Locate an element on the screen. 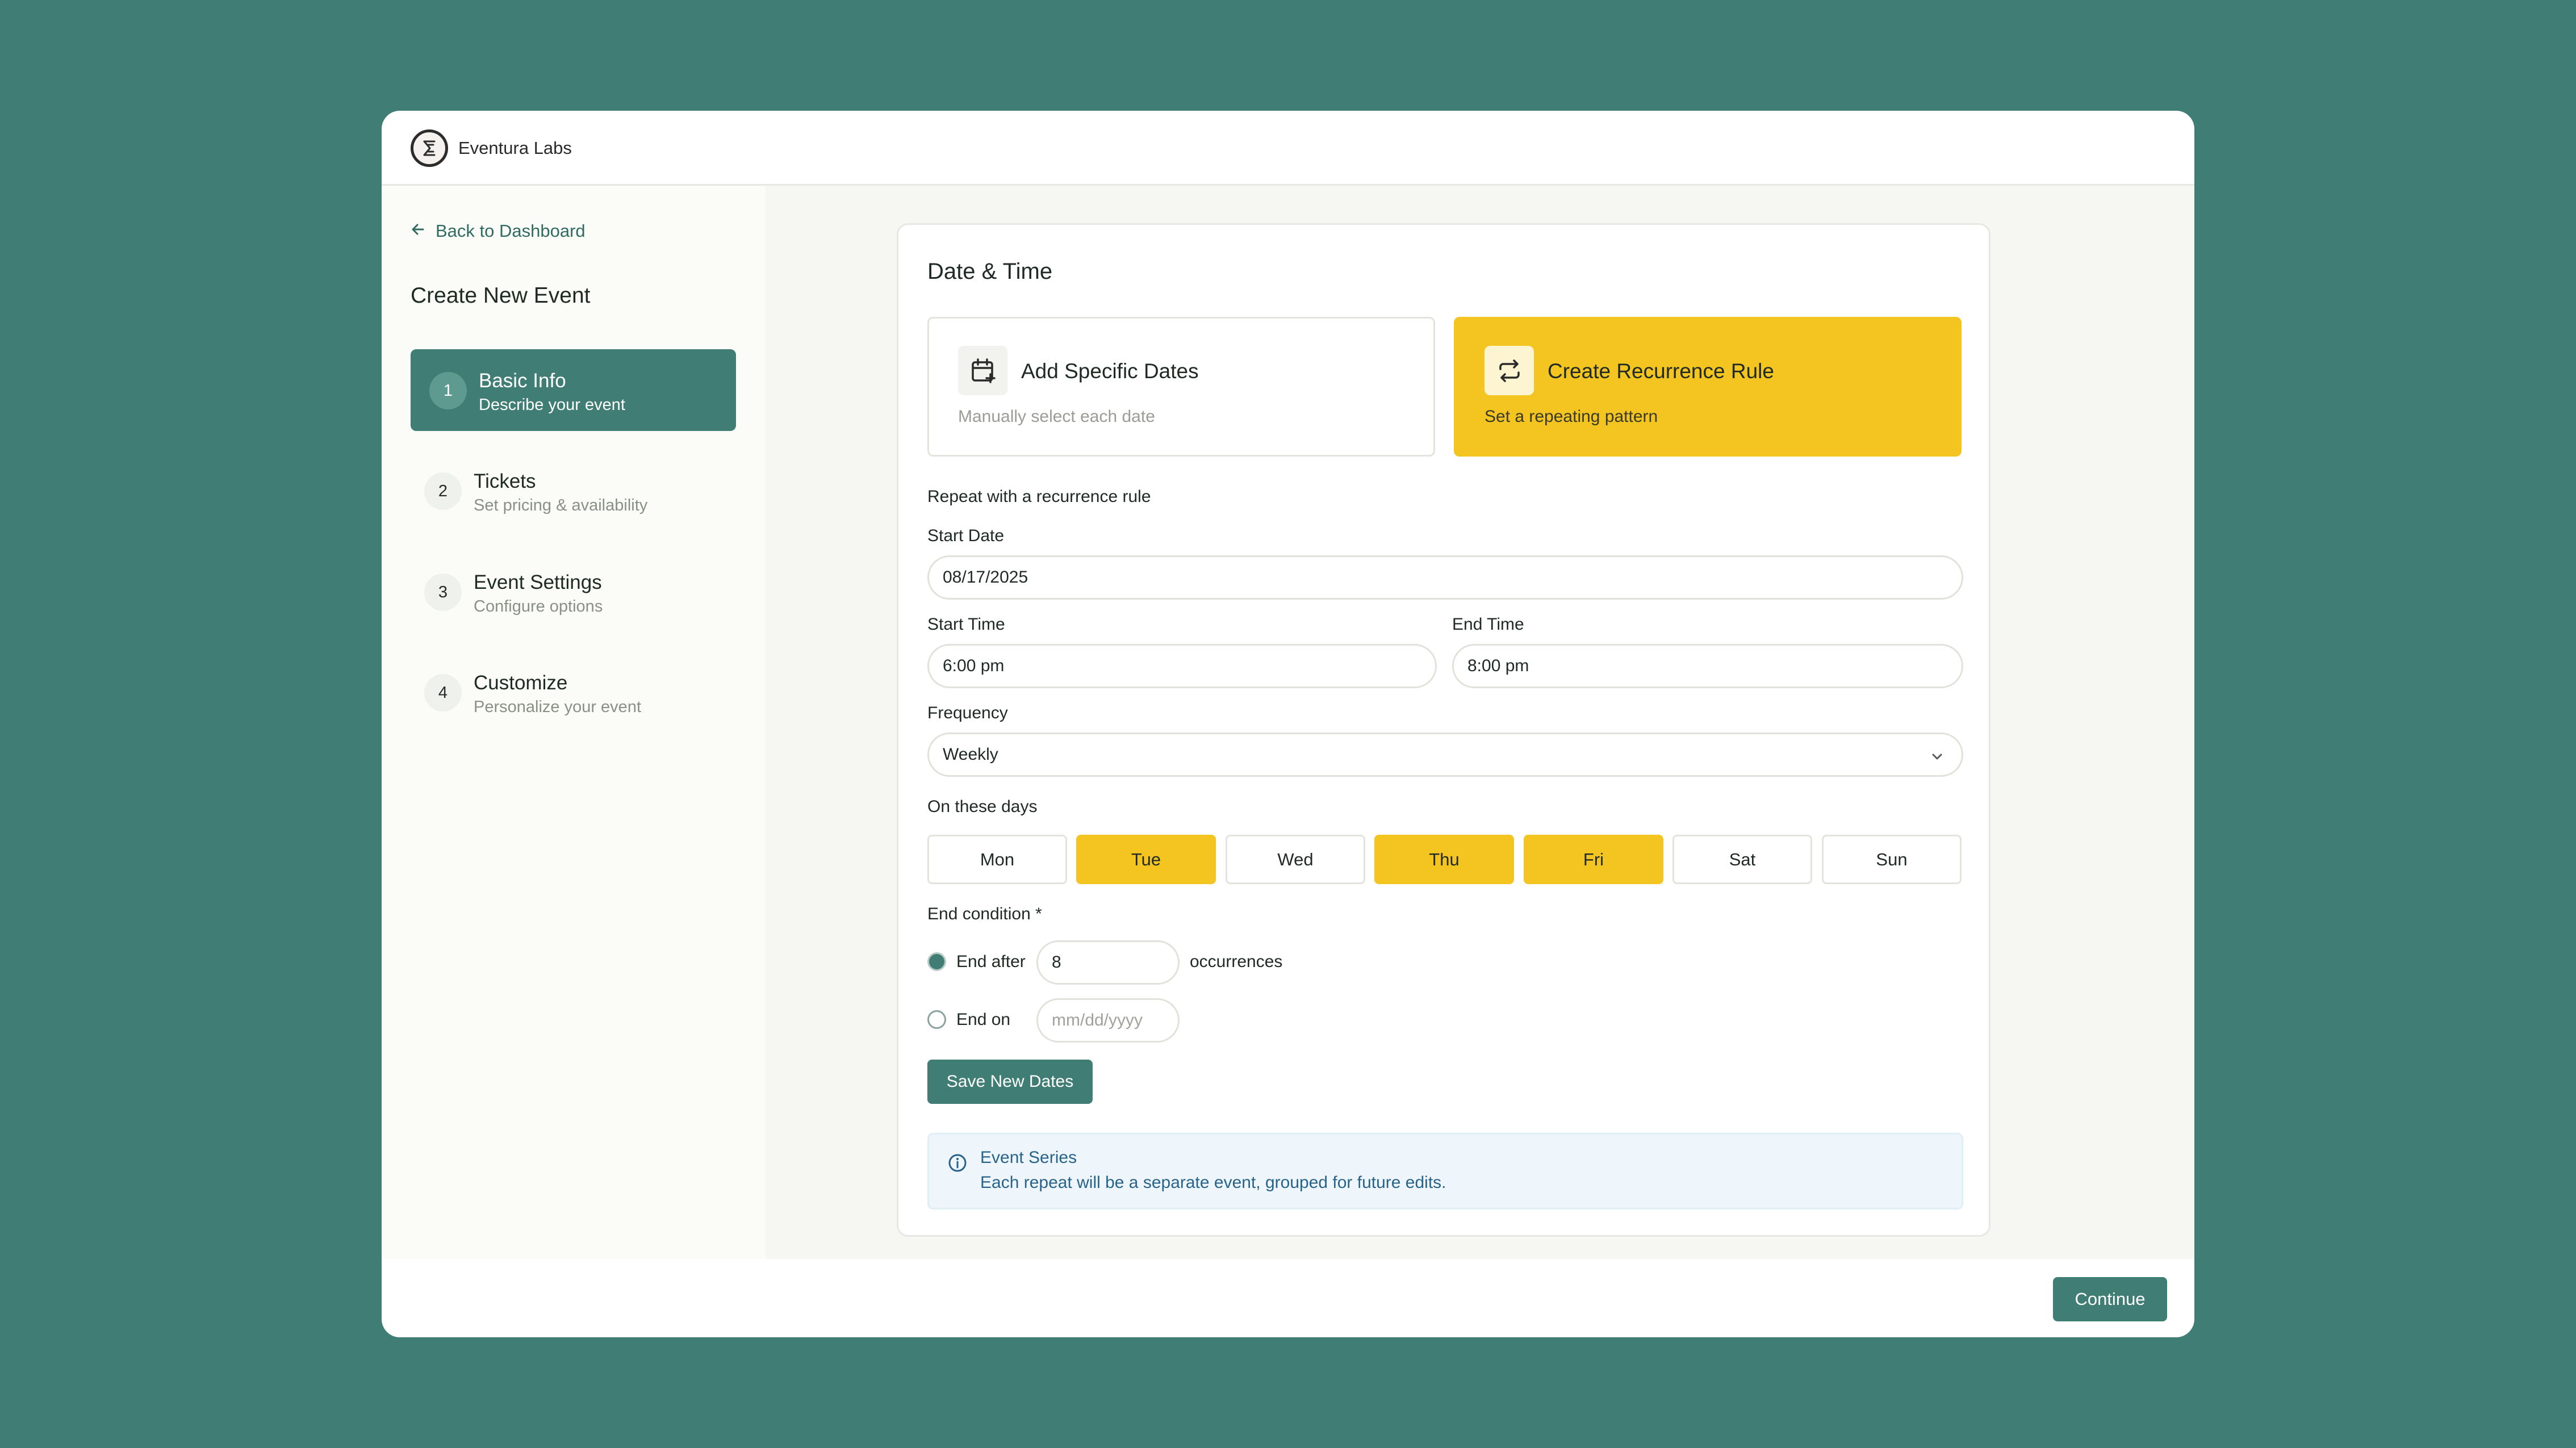  occurrences-suffix: occurrences is located at coordinates (1236, 961).